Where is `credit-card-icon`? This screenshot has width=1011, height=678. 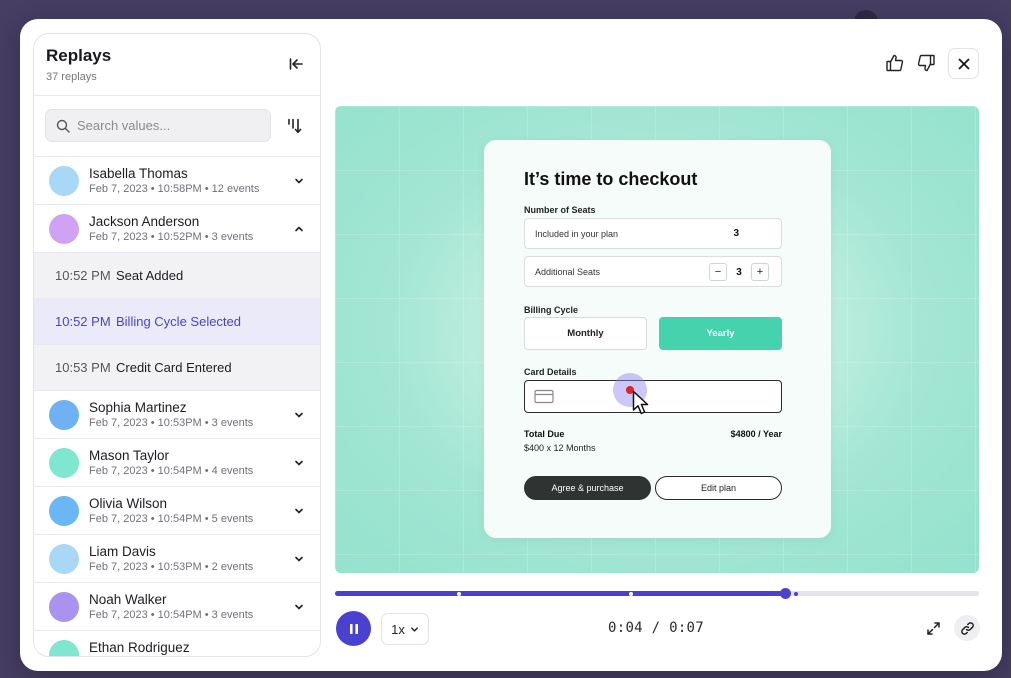
credit-card-icon is located at coordinates (544, 396).